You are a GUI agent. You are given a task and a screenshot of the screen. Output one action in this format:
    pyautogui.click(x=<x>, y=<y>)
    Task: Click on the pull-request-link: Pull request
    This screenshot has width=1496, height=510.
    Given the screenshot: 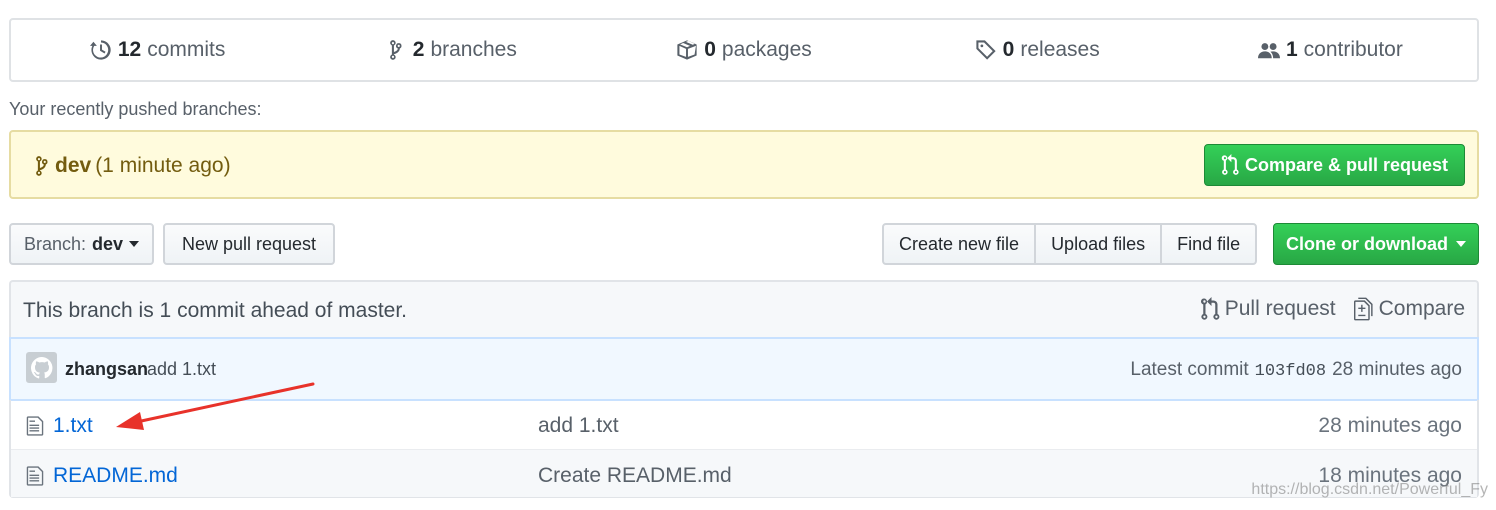 What is the action you would take?
    pyautogui.click(x=1268, y=309)
    